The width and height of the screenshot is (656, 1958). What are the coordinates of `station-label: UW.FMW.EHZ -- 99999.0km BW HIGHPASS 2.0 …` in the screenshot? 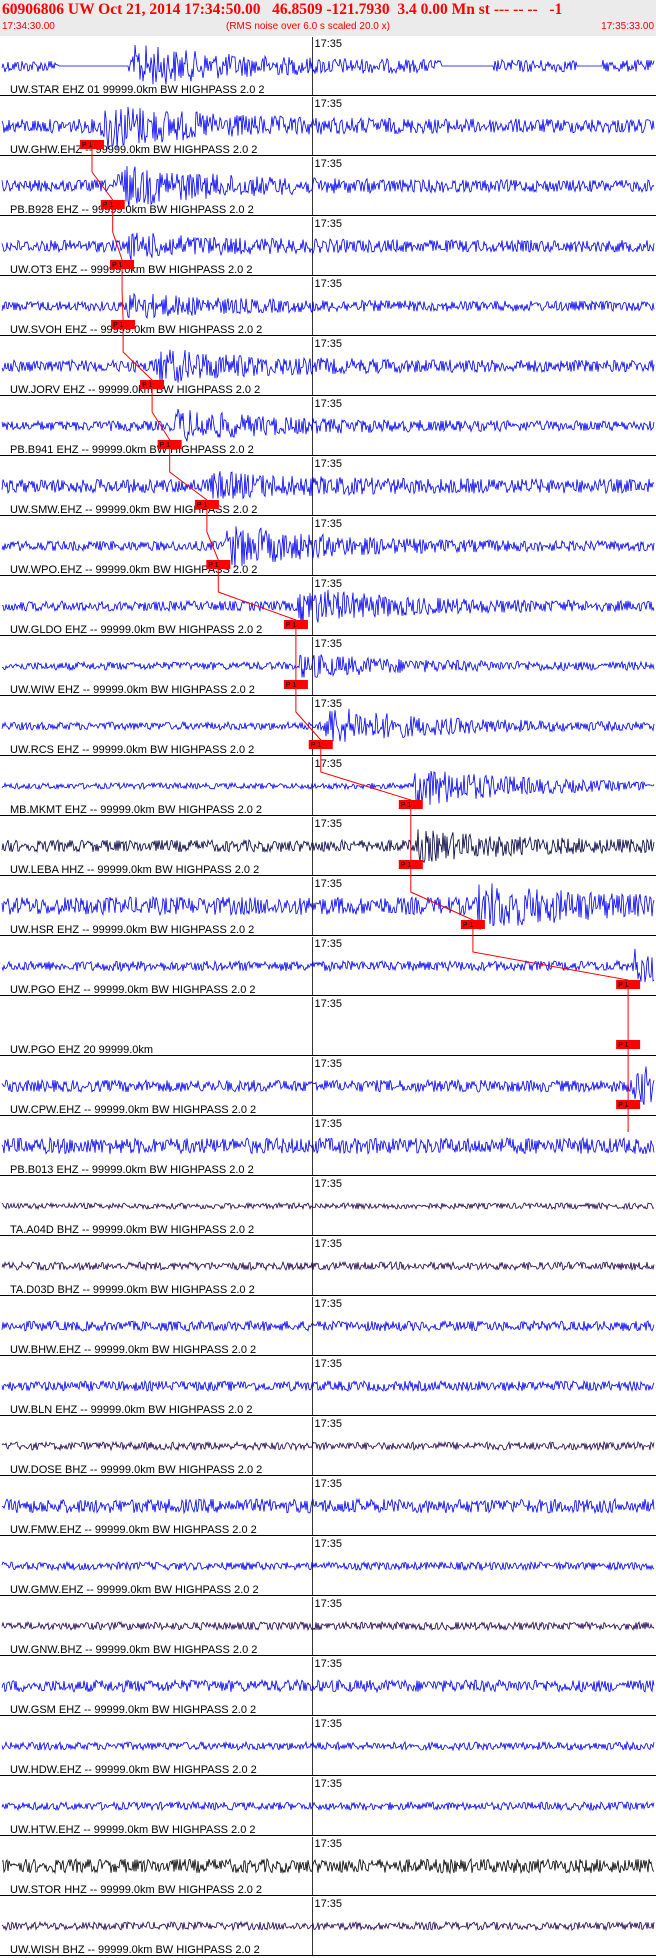 It's located at (133, 1530).